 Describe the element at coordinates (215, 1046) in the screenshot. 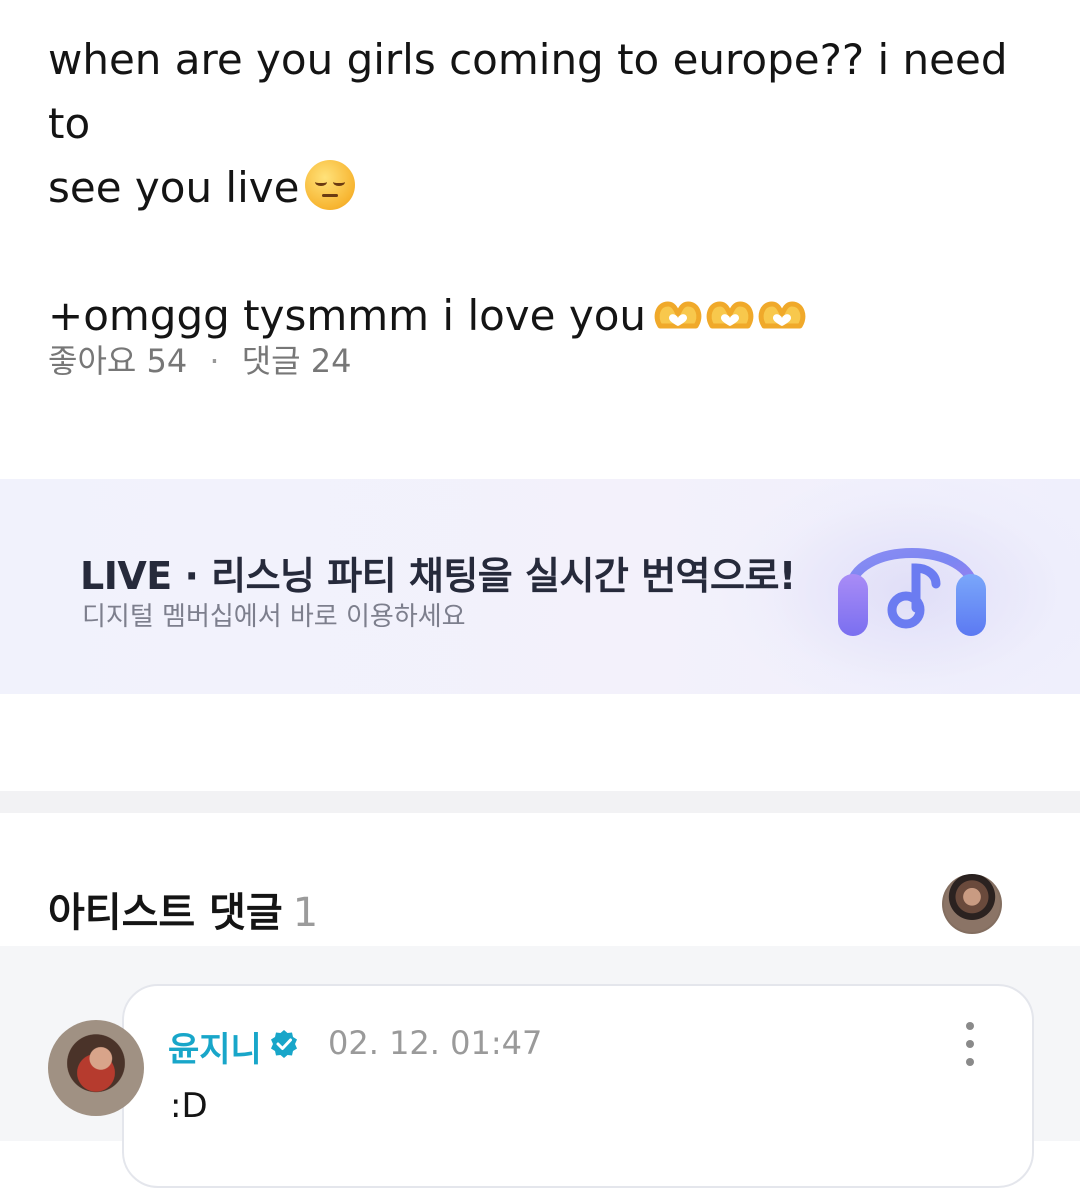

I see `comment-author: 윤지니` at that location.